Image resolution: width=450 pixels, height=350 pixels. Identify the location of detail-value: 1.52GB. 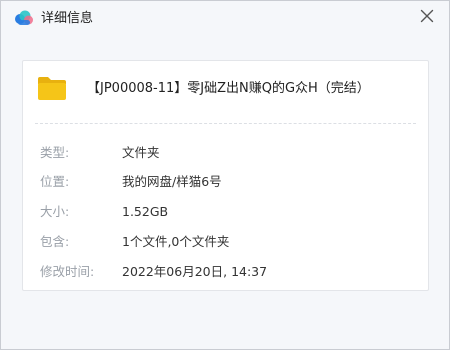
(145, 211).